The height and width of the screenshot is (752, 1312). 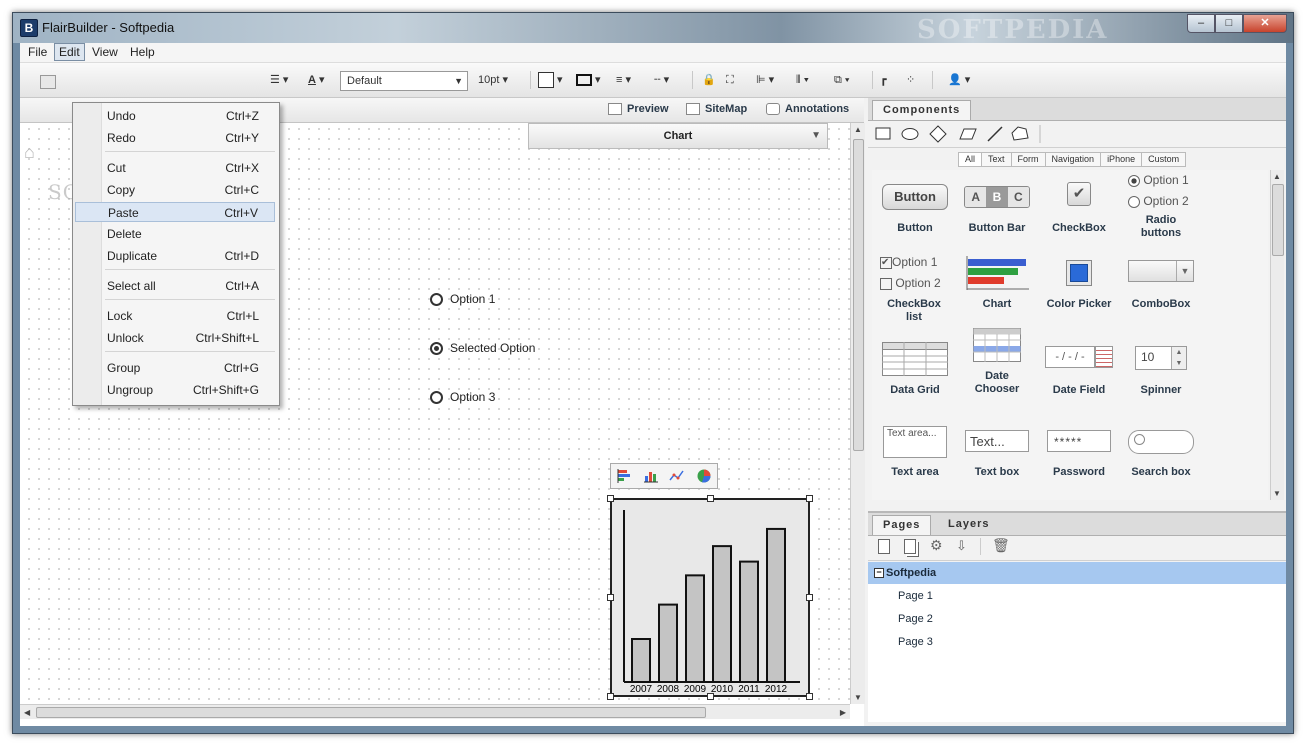 What do you see at coordinates (716, 109) in the screenshot?
I see `sitemap-button: SiteMap` at bounding box center [716, 109].